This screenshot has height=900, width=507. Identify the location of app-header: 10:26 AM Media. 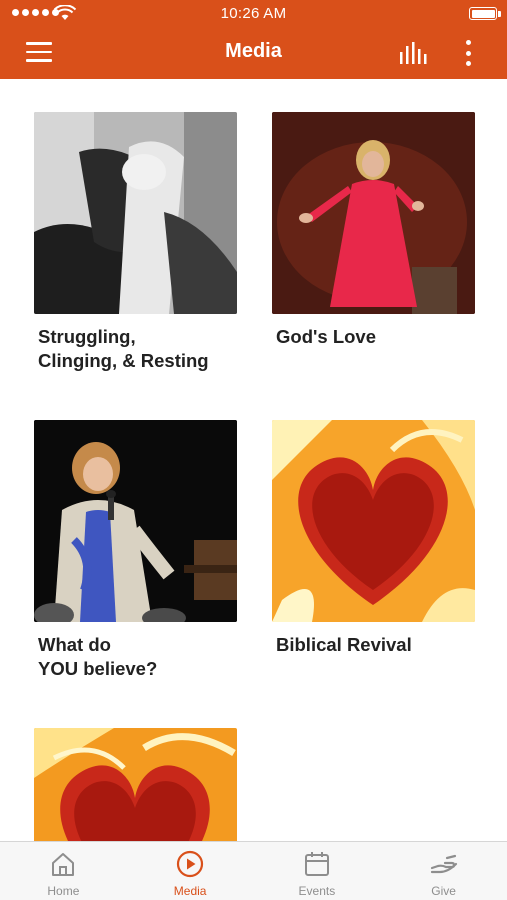
(253, 39).